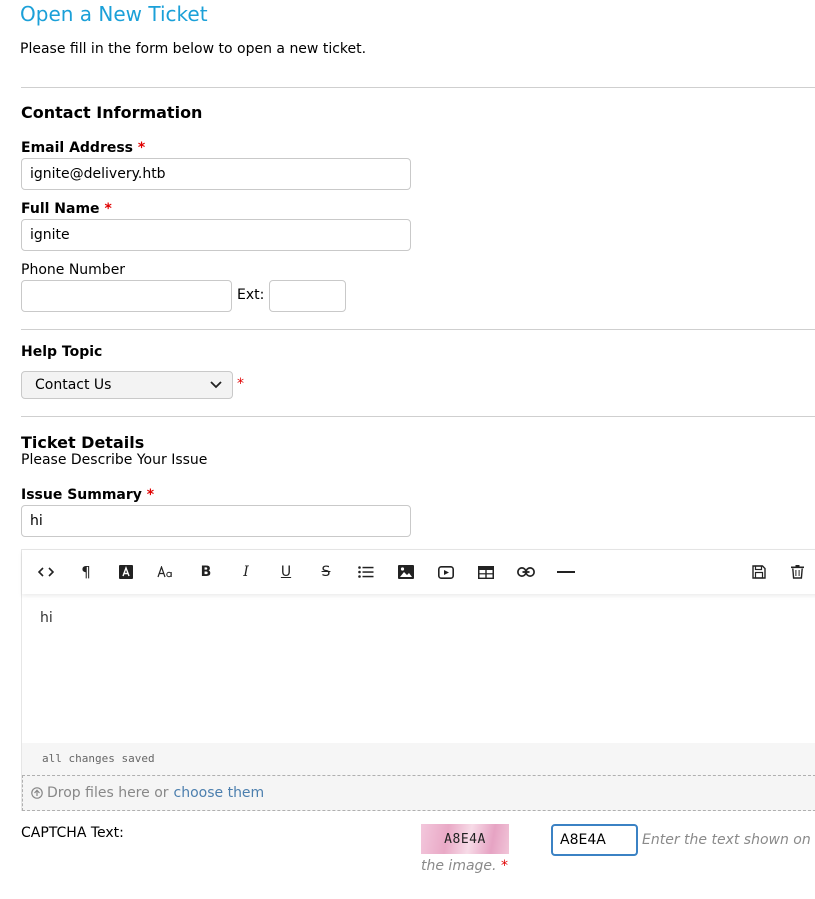 The width and height of the screenshot is (815, 899). Describe the element at coordinates (216, 235) in the screenshot. I see `full-name-field` at that location.